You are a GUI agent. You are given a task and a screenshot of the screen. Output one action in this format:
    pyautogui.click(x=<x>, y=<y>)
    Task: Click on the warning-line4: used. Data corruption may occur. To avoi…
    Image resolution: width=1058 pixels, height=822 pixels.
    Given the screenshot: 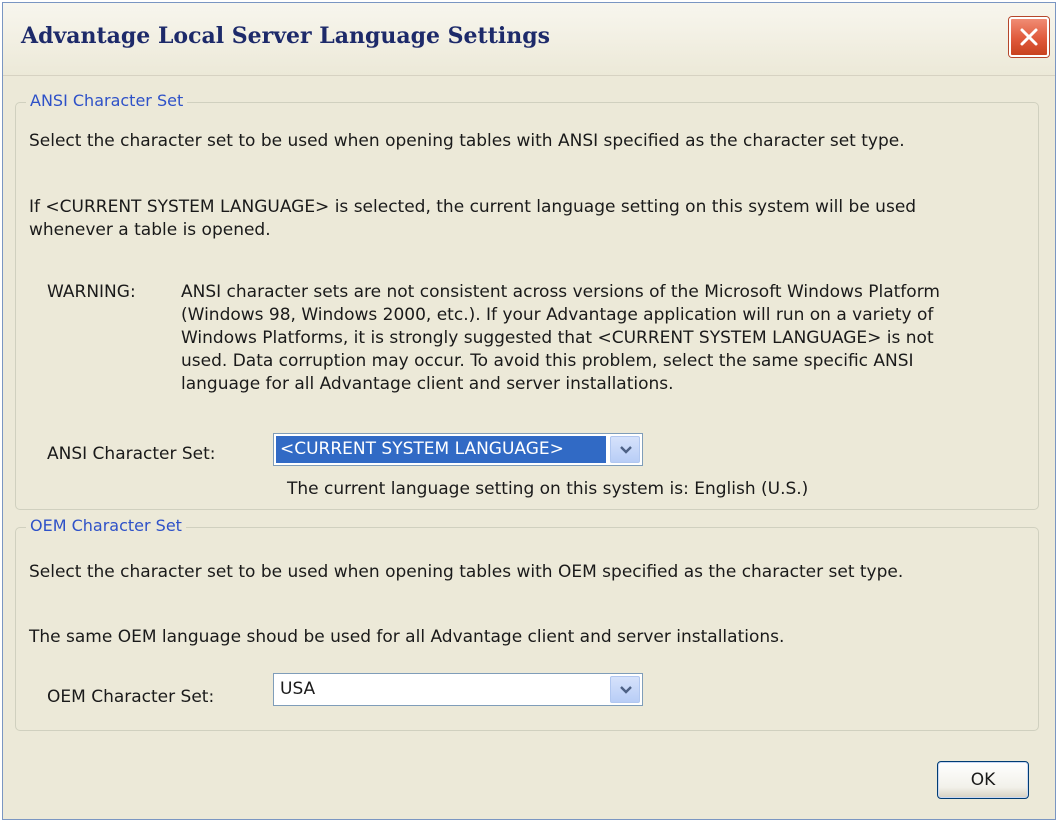 What is the action you would take?
    pyautogui.click(x=547, y=361)
    